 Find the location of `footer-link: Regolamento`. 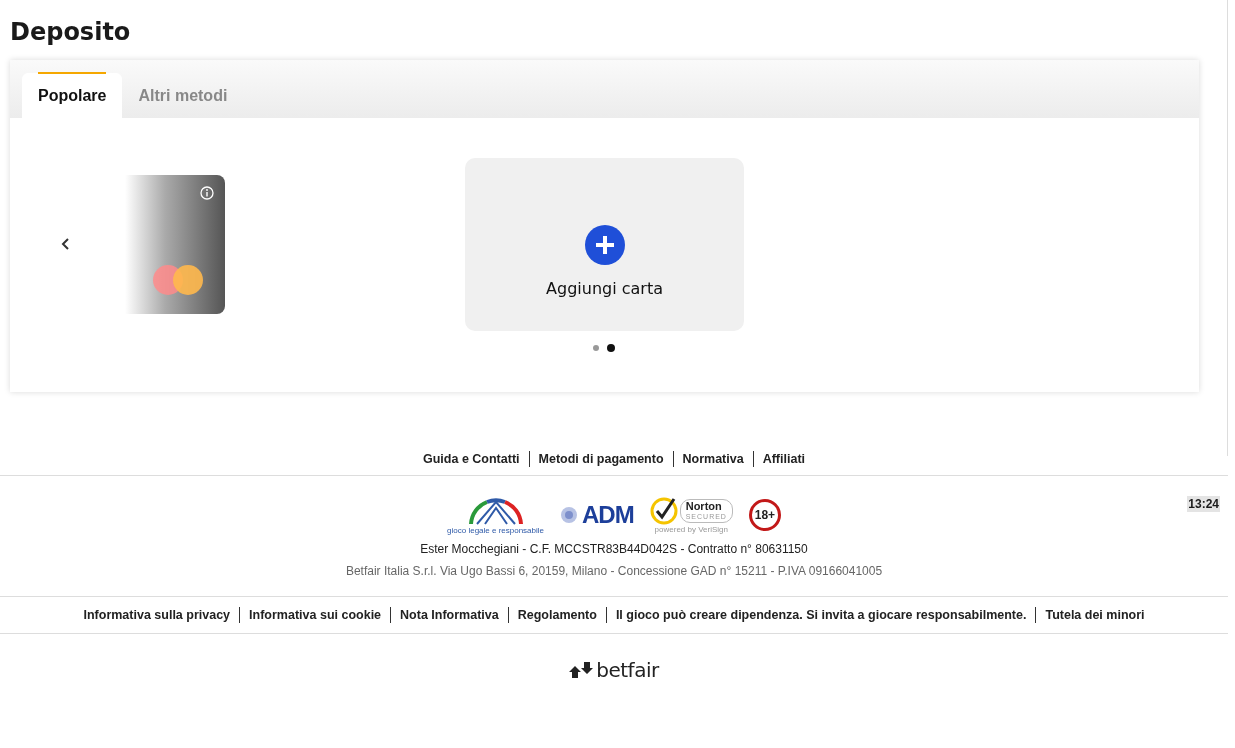

footer-link: Regolamento is located at coordinates (556, 615).